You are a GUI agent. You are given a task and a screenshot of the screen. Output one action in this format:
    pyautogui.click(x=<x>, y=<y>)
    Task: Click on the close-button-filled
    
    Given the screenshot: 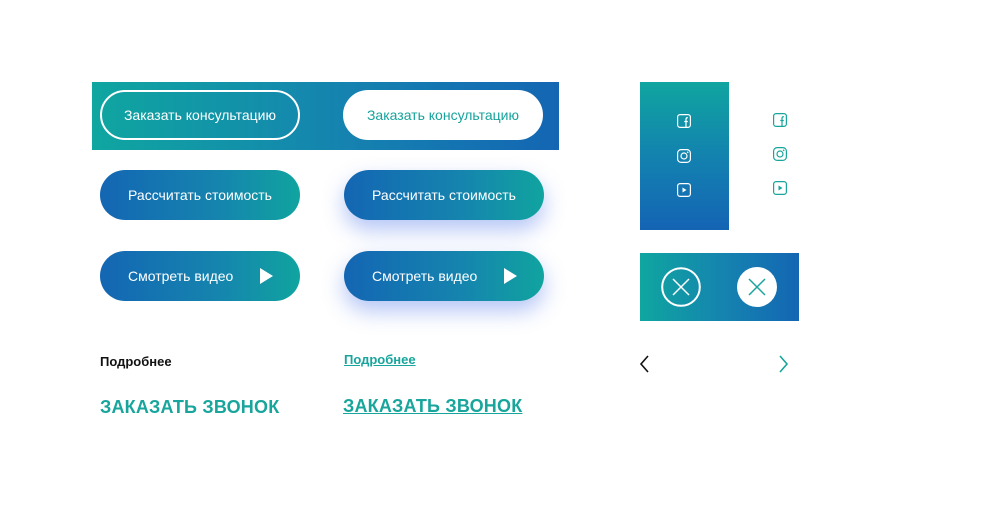 What is the action you would take?
    pyautogui.click(x=757, y=287)
    